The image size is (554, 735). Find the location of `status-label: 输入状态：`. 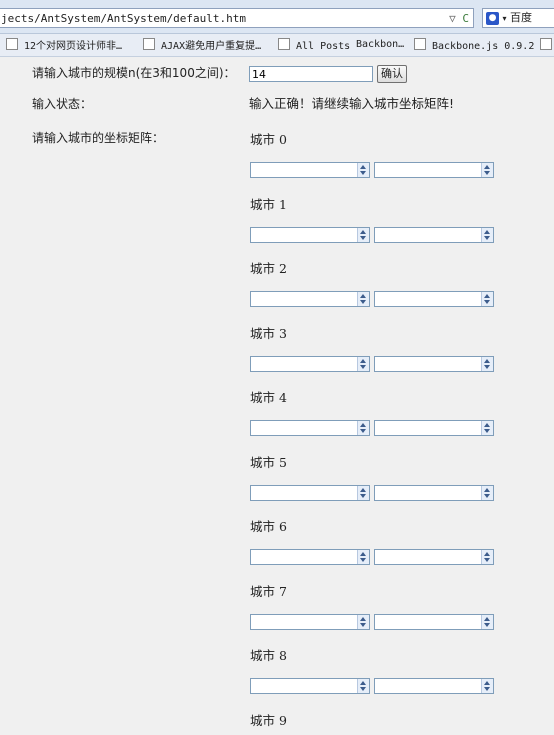

status-label: 输入状态： is located at coordinates (62, 104).